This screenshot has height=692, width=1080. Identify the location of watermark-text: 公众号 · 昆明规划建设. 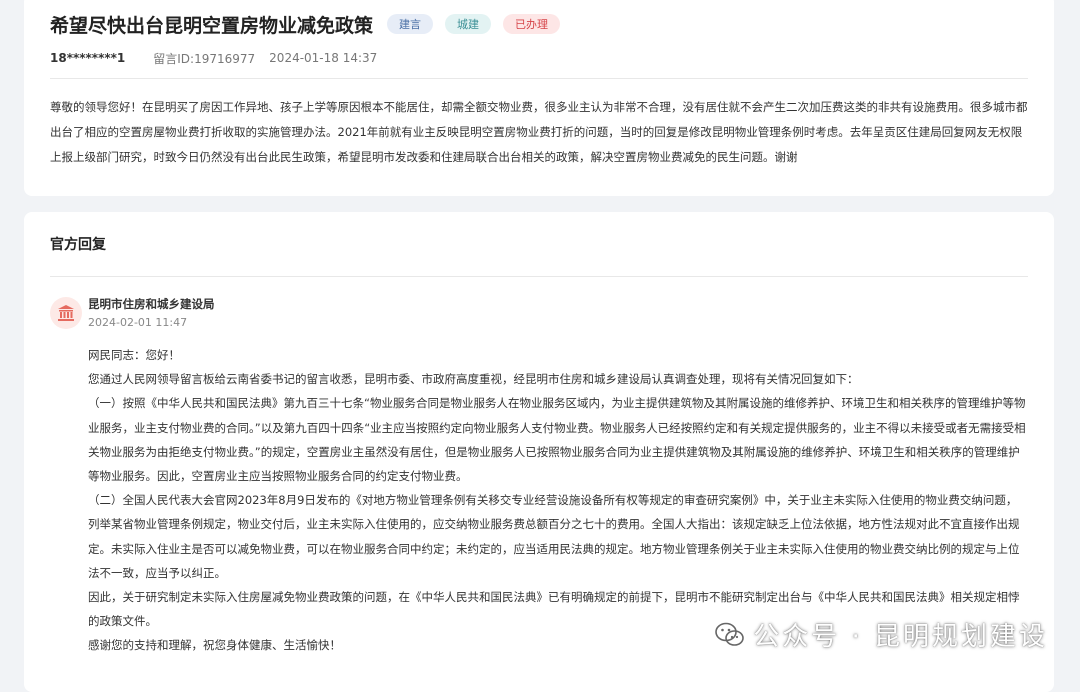
(900, 637).